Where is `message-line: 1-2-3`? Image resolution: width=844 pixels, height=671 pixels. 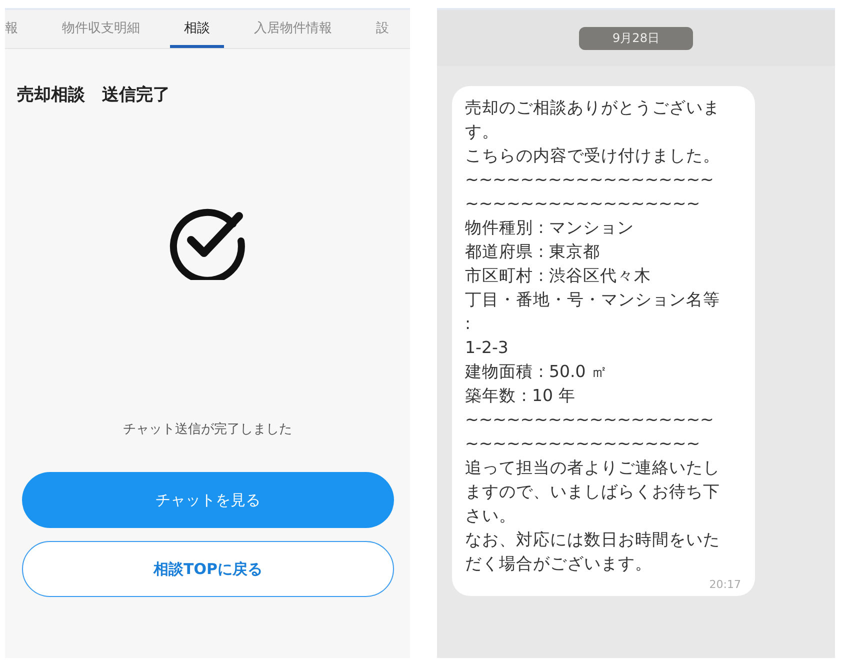
message-line: 1-2-3 is located at coordinates (487, 348).